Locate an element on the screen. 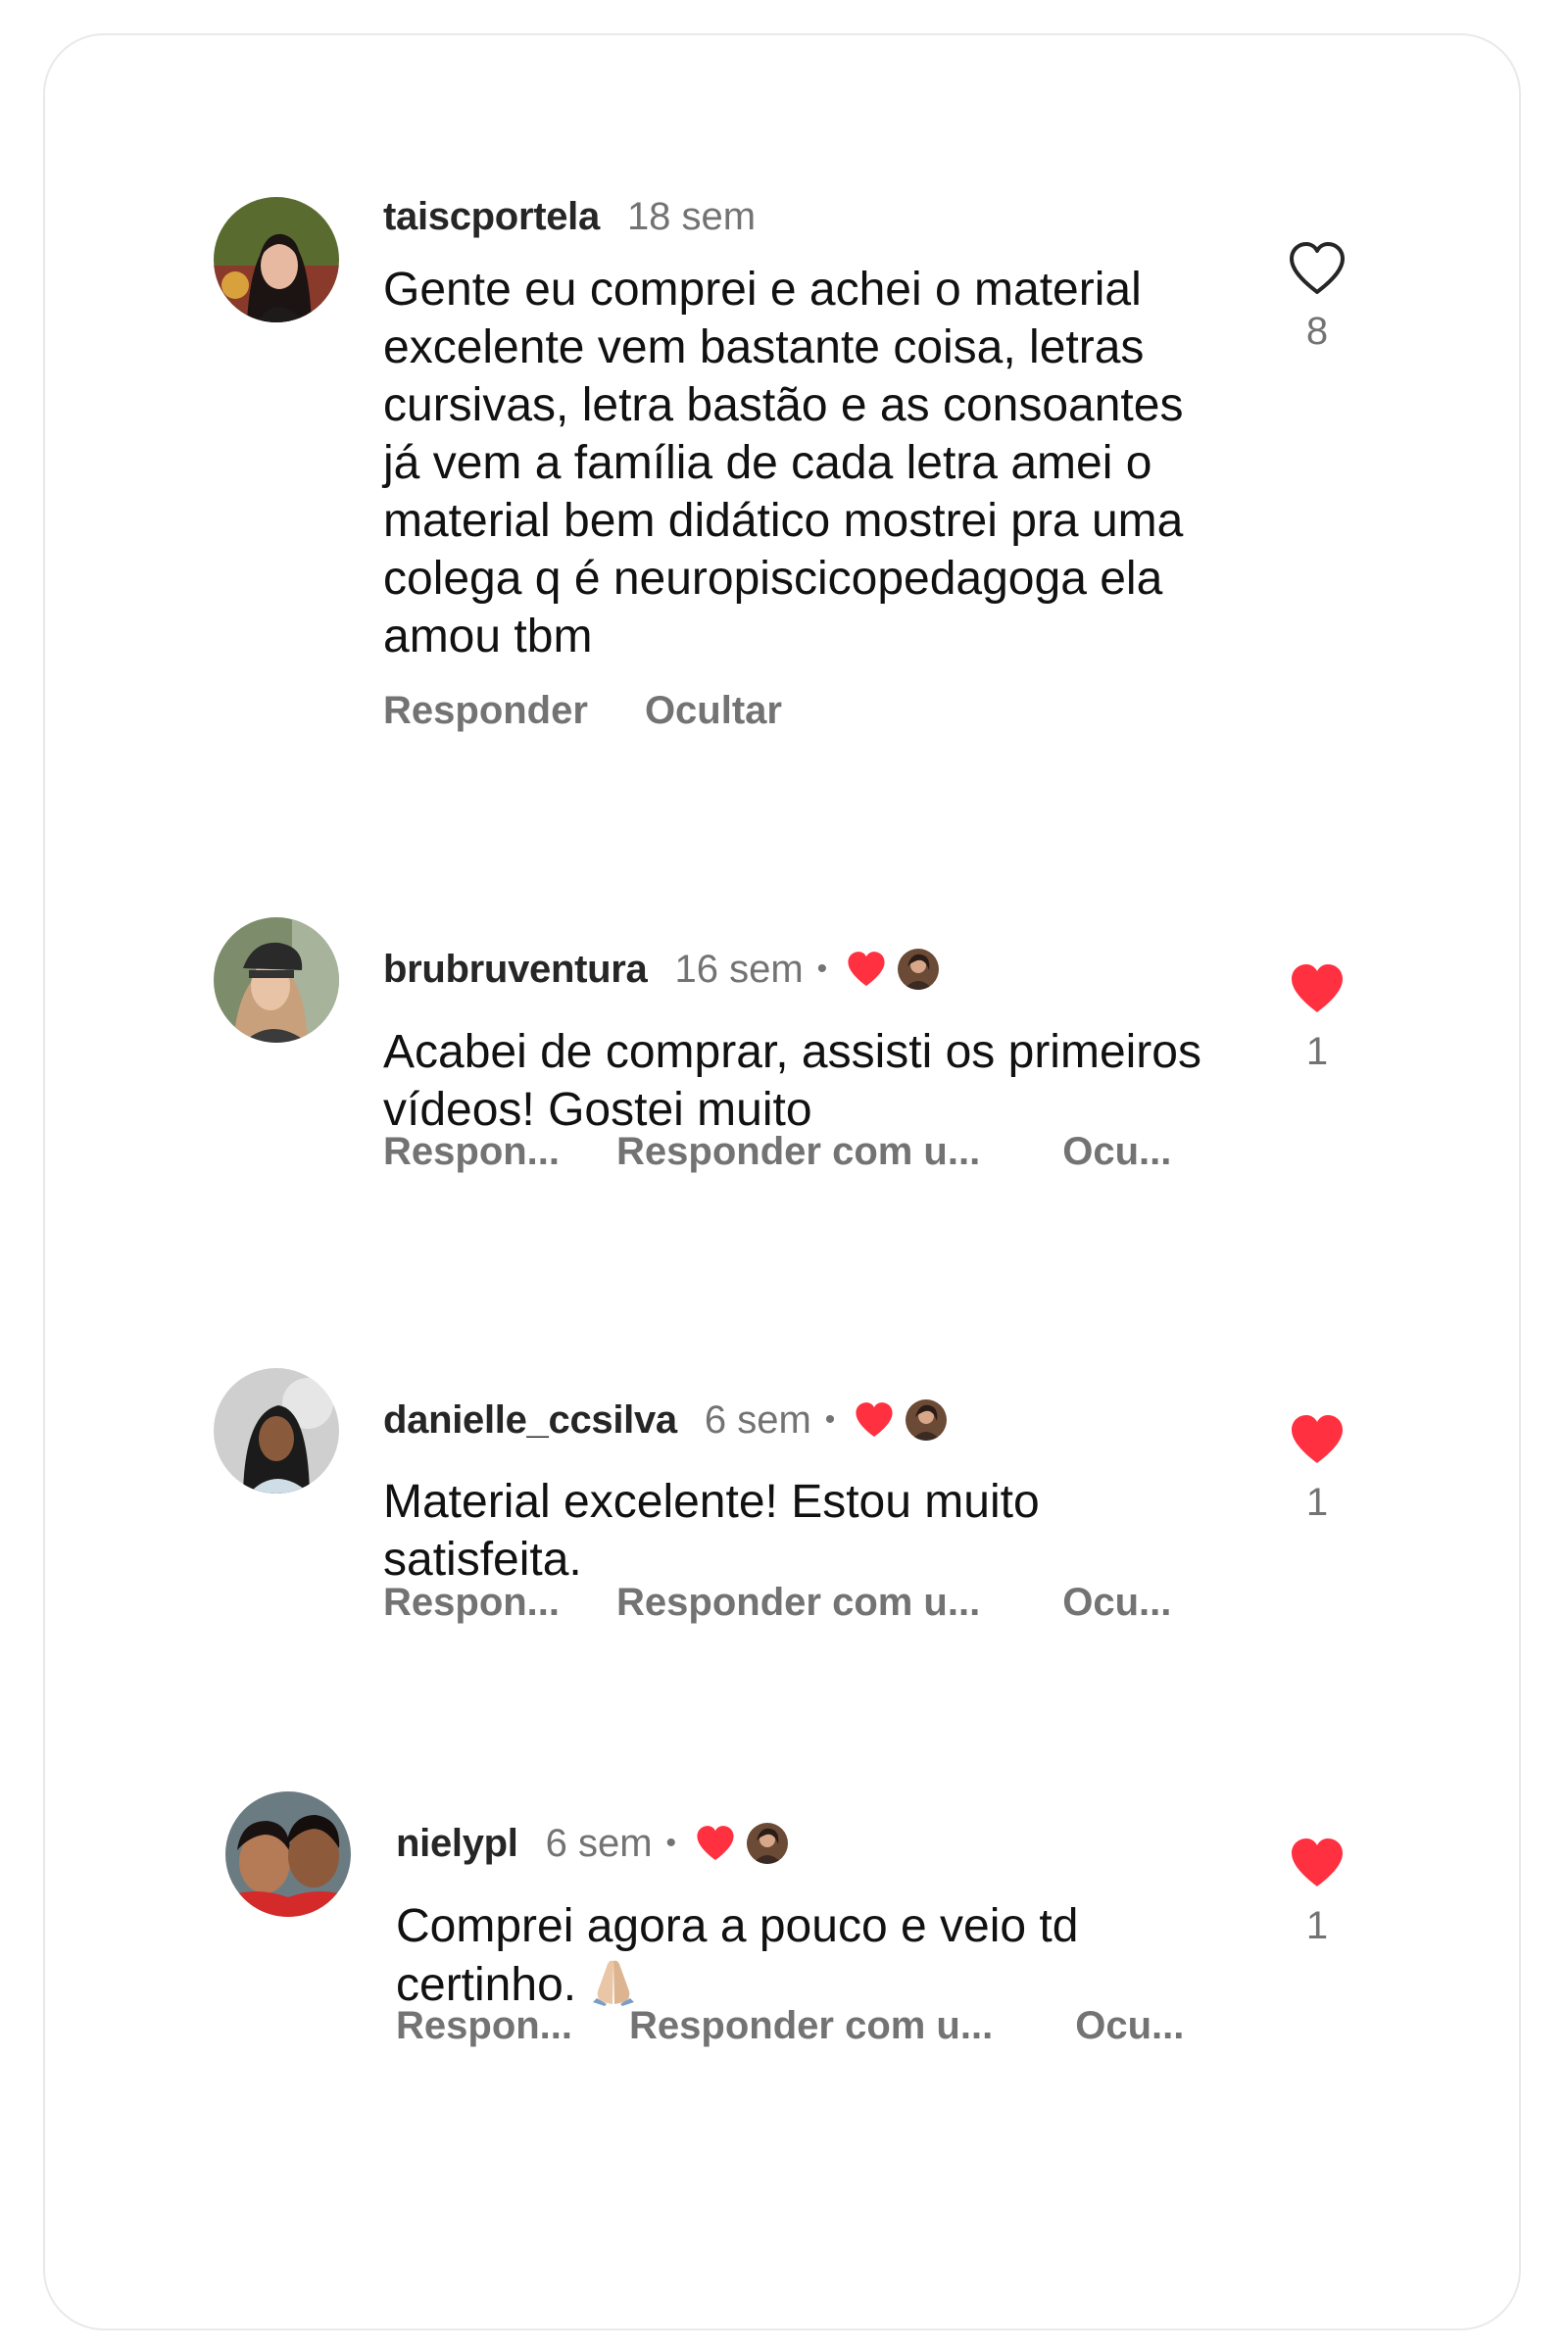 This screenshot has height=2352, width=1568. timestamp: 18 sem is located at coordinates (691, 216).